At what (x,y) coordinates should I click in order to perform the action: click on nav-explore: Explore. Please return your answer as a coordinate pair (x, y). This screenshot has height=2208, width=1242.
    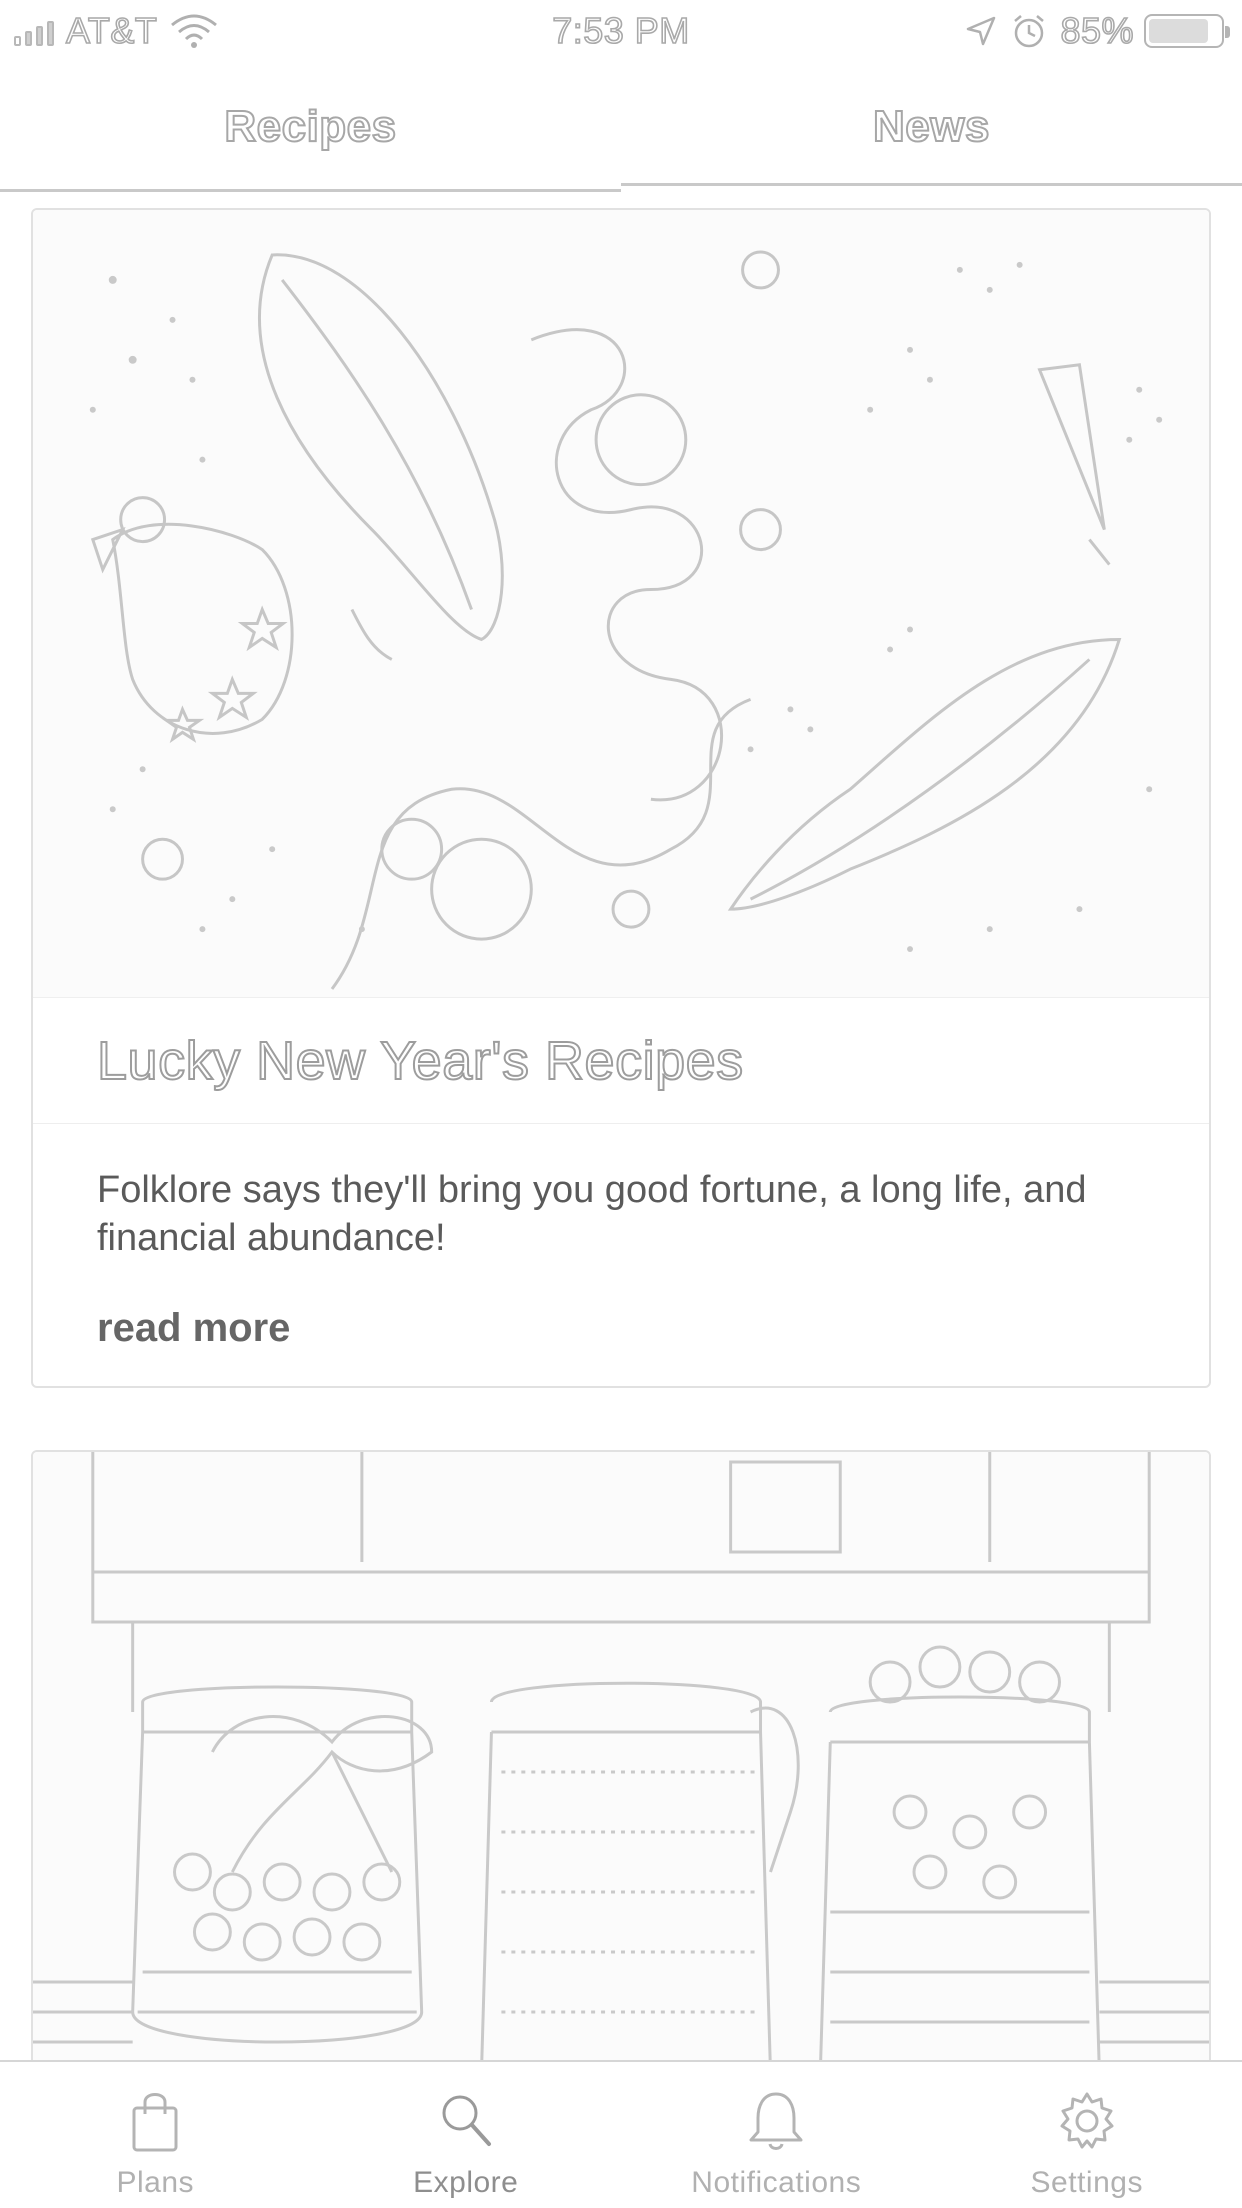
    Looking at the image, I should click on (466, 2135).